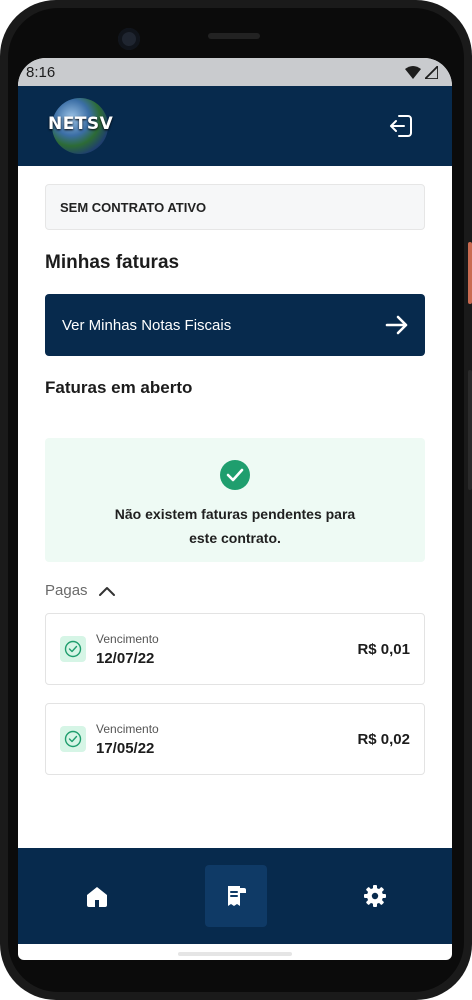 This screenshot has width=472, height=1000. Describe the element at coordinates (235, 475) in the screenshot. I see `check-circle-icon` at that location.